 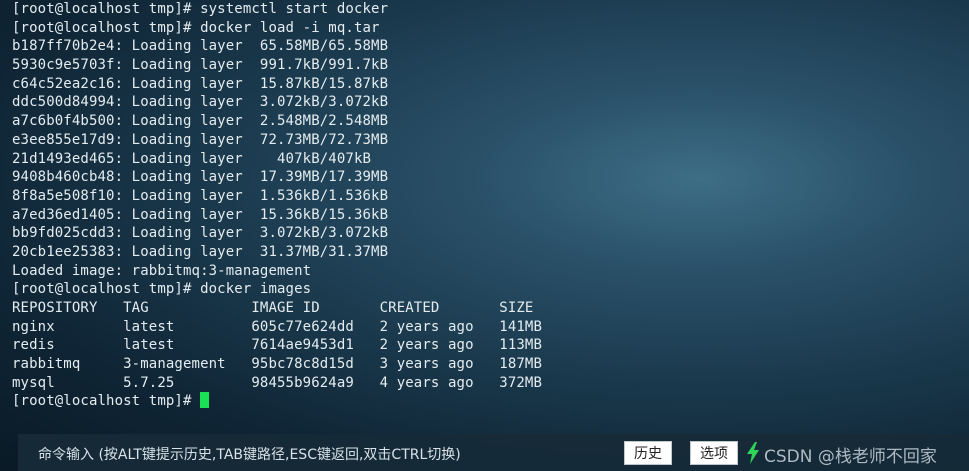 What do you see at coordinates (162, 270) in the screenshot?
I see `terminal-line: Loaded image: rabbitmq:3-management` at bounding box center [162, 270].